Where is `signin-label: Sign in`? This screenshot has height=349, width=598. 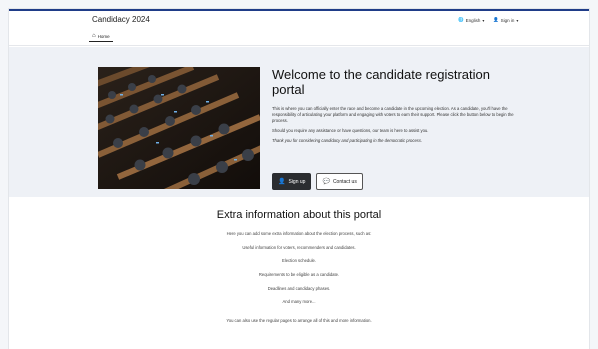
signin-label: Sign in is located at coordinates (507, 20).